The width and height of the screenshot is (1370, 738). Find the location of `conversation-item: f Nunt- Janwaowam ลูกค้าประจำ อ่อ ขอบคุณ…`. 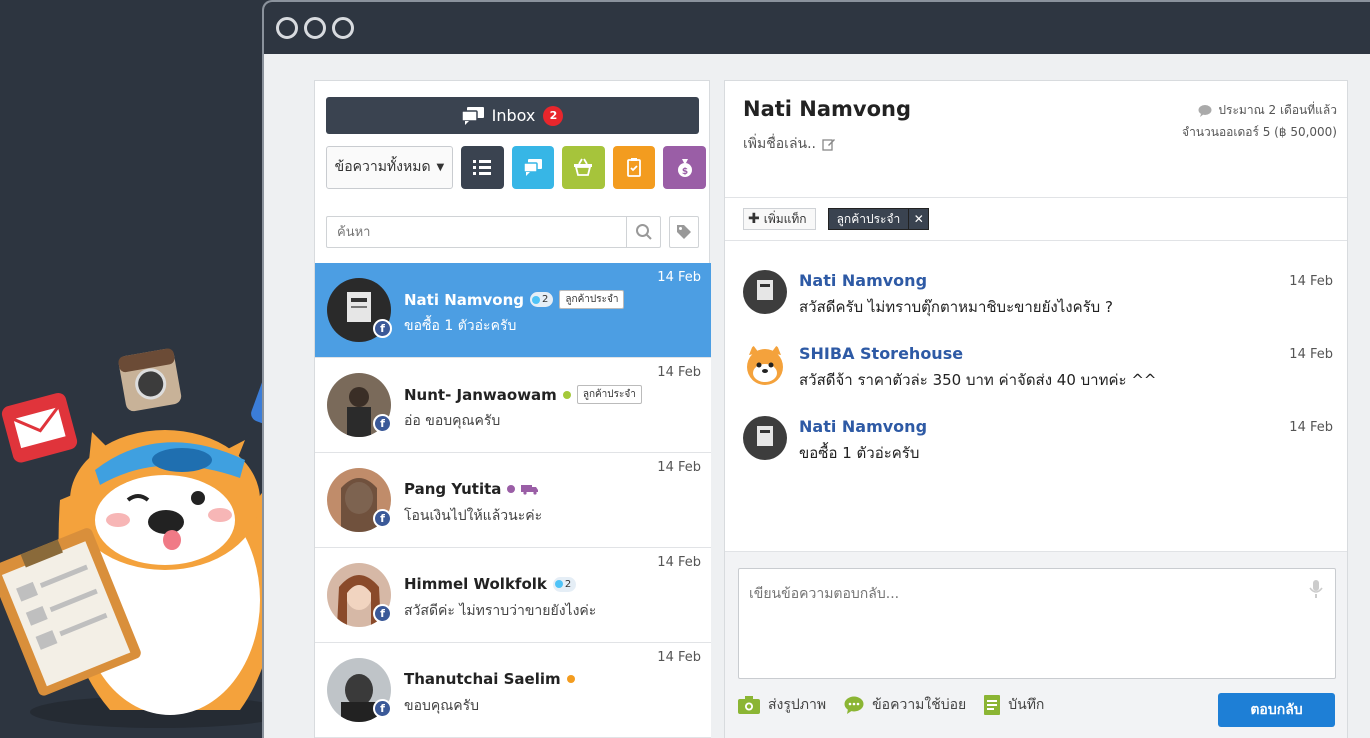

conversation-item: f Nunt- Janwaowam ลูกค้าประจำ อ่อ ขอบคุณ… is located at coordinates (513, 405).